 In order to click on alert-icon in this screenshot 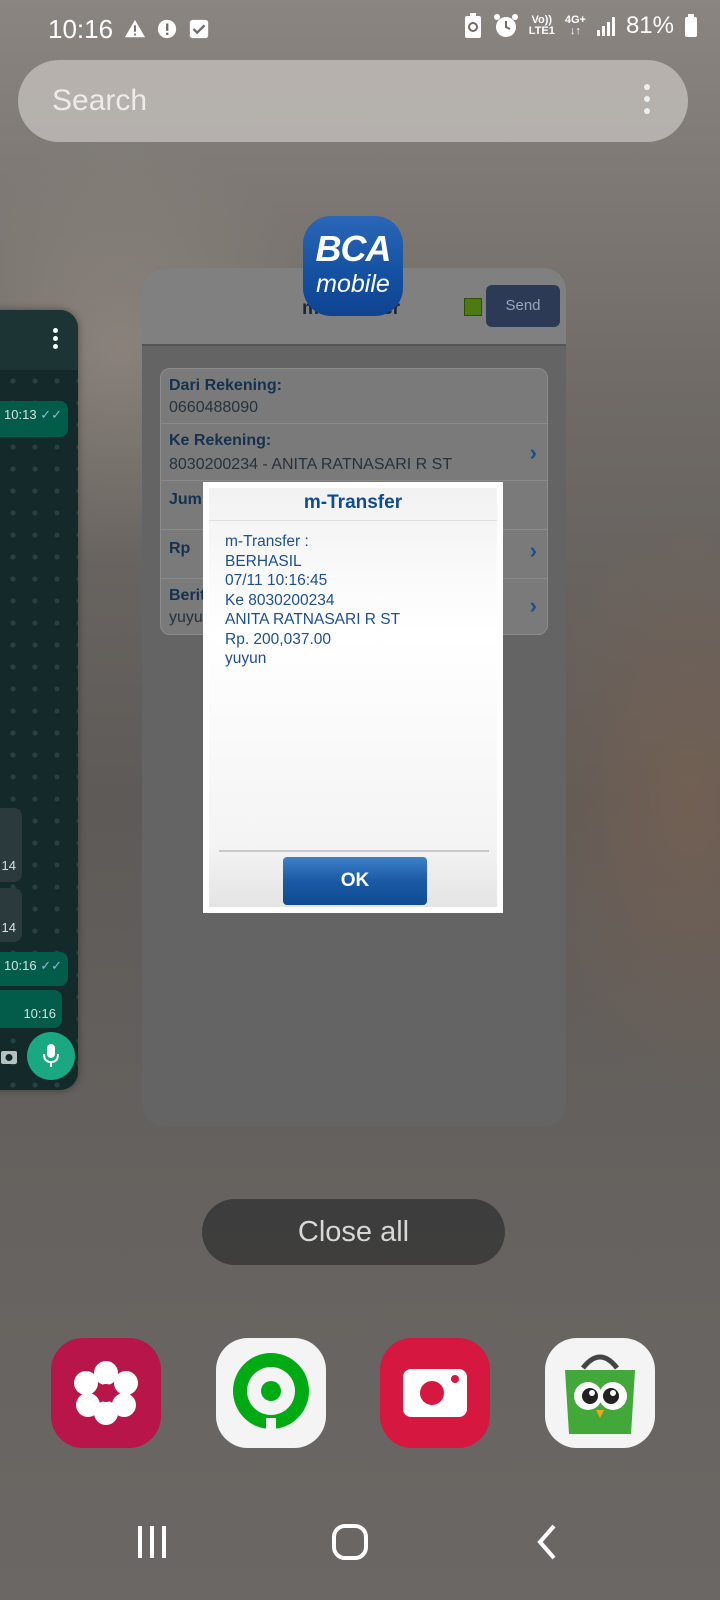, I will do `click(167, 29)`.